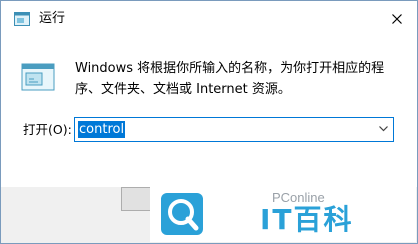 This screenshot has width=418, height=244. What do you see at coordinates (307, 219) in the screenshot?
I see `watermark-name: IT百科` at bounding box center [307, 219].